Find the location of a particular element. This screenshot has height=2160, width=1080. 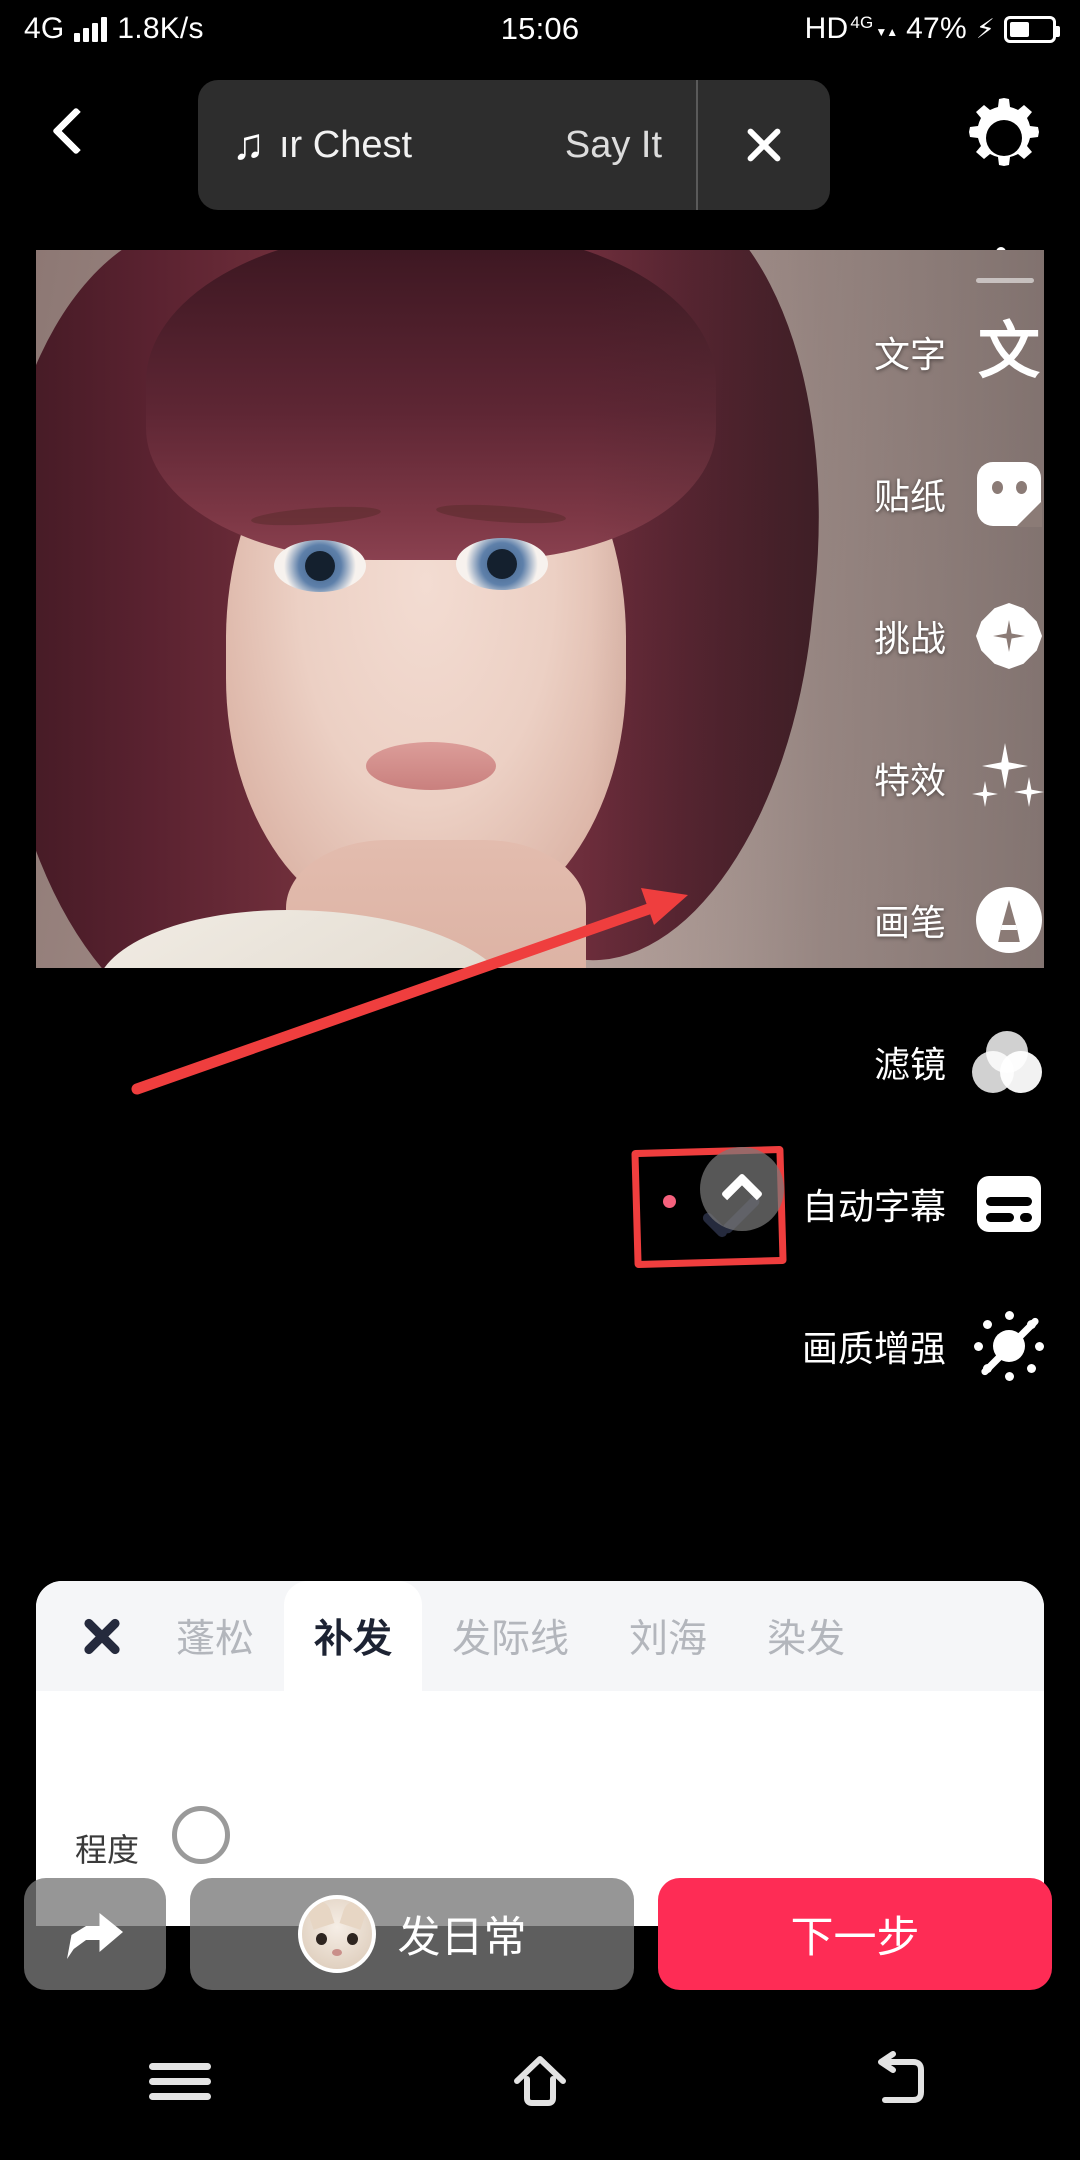

tool-label: 挑战 is located at coordinates (909, 638).